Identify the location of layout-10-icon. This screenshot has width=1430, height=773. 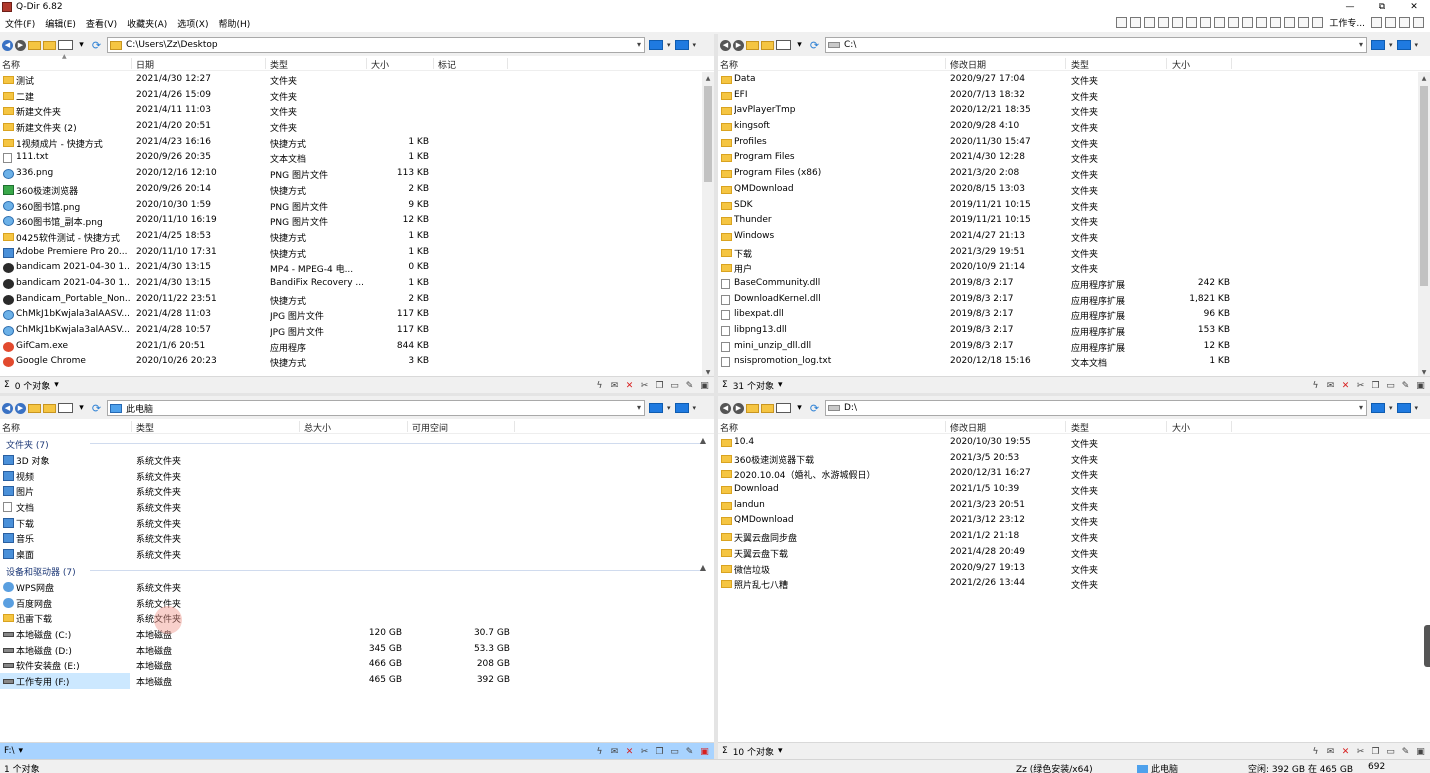
(1248, 22).